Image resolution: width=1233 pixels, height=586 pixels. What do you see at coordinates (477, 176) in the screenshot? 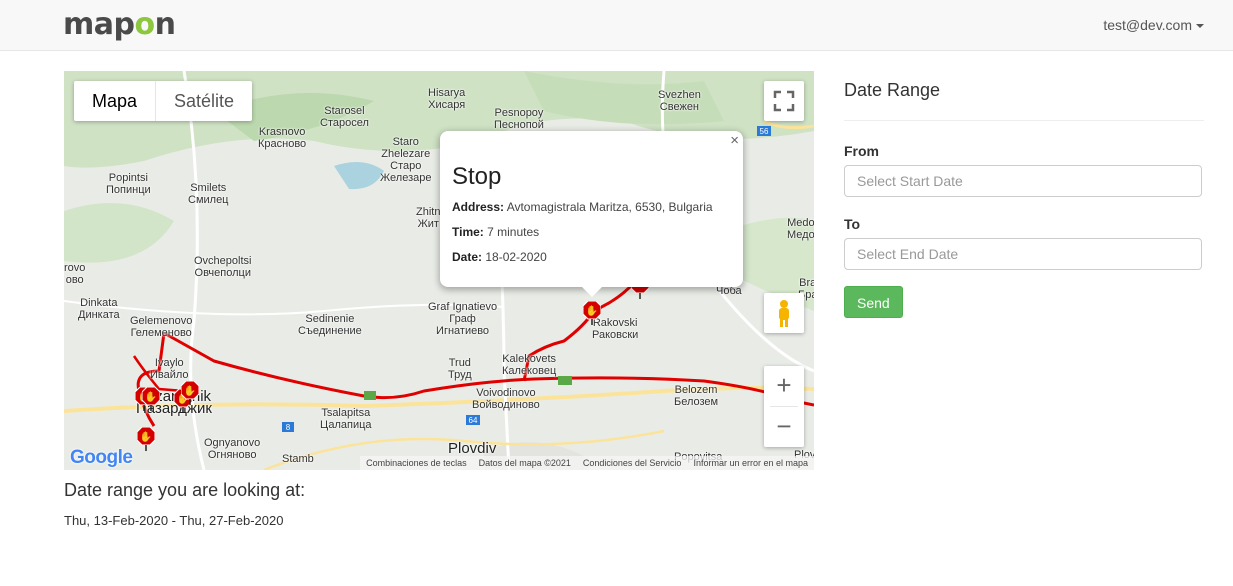
I see `info-window-title: Stop` at bounding box center [477, 176].